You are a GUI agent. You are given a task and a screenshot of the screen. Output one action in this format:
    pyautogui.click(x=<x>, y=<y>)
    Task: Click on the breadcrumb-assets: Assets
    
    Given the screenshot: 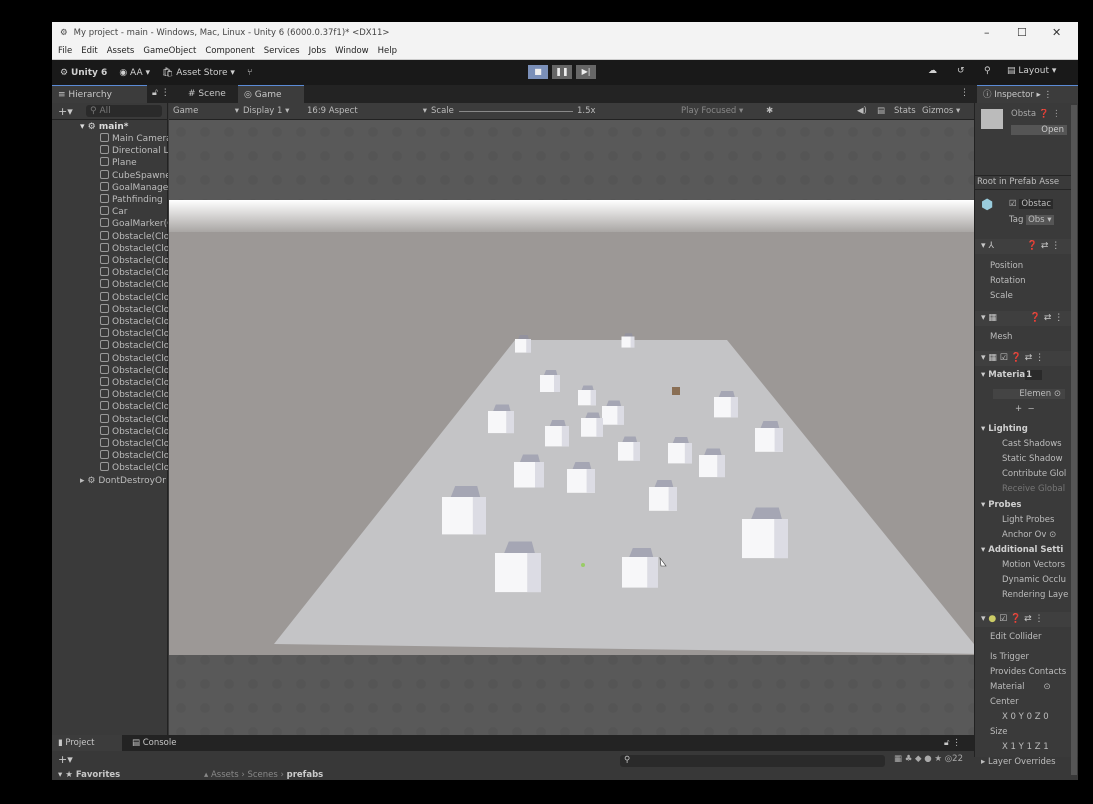 What is the action you would take?
    pyautogui.click(x=225, y=775)
    